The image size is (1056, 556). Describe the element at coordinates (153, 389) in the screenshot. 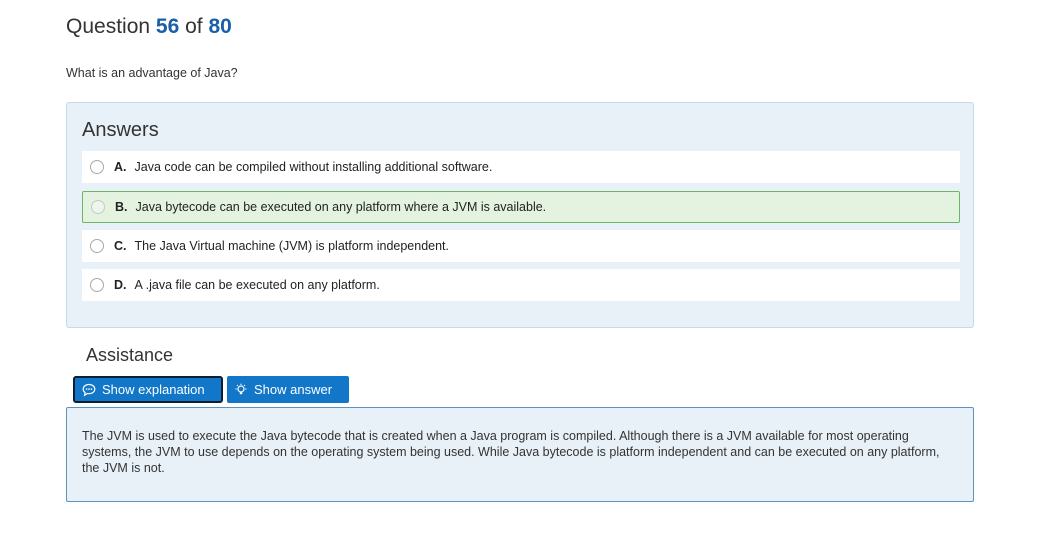

I see `show-explanation-label: Show explanation` at that location.